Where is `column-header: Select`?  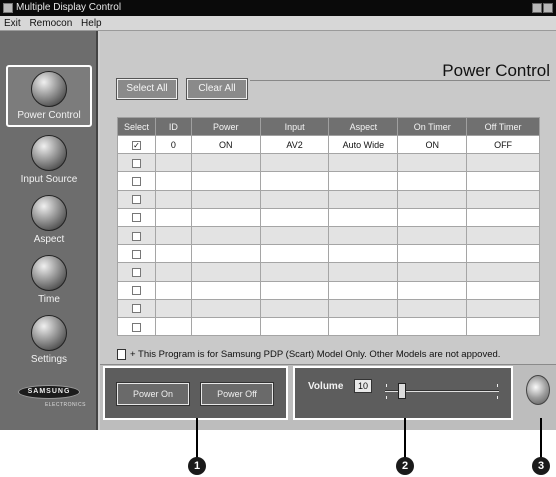
column-header: Select is located at coordinates (136, 126).